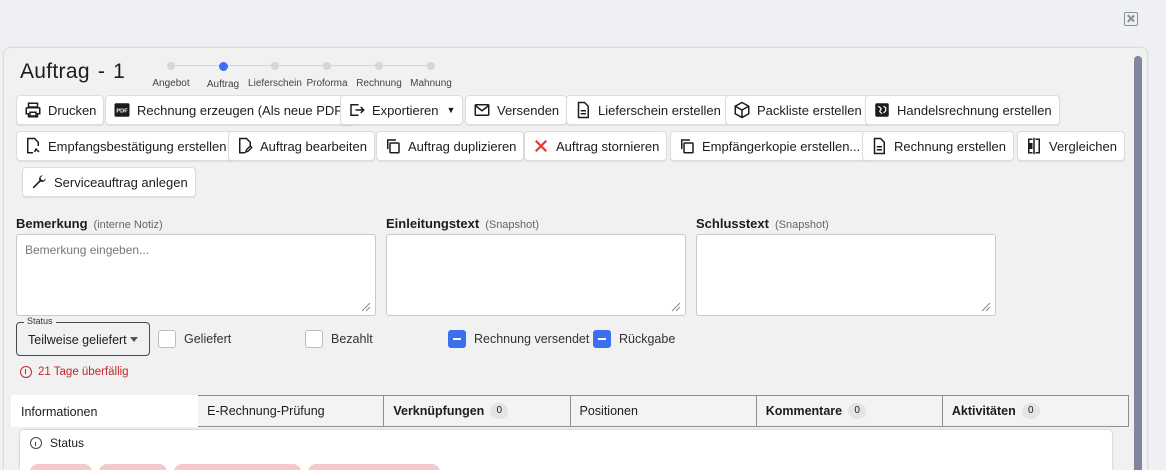 This screenshot has height=470, width=1166. Describe the element at coordinates (109, 182) in the screenshot. I see `service-order-button: Serviceauftrag anlegen` at that location.